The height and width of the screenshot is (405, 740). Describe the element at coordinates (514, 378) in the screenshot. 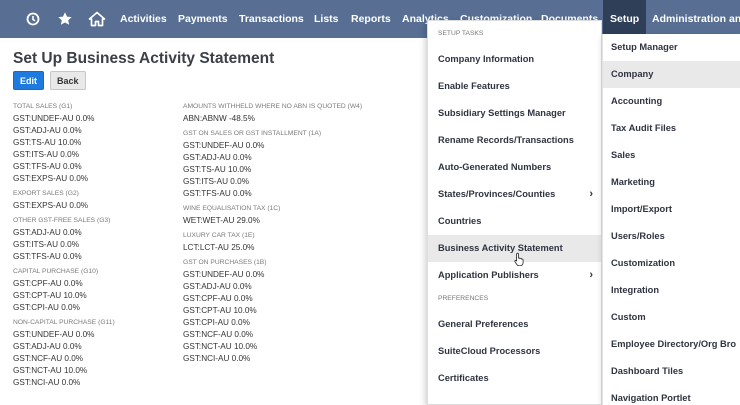

I see `menu-item-certificates: Certificates` at that location.